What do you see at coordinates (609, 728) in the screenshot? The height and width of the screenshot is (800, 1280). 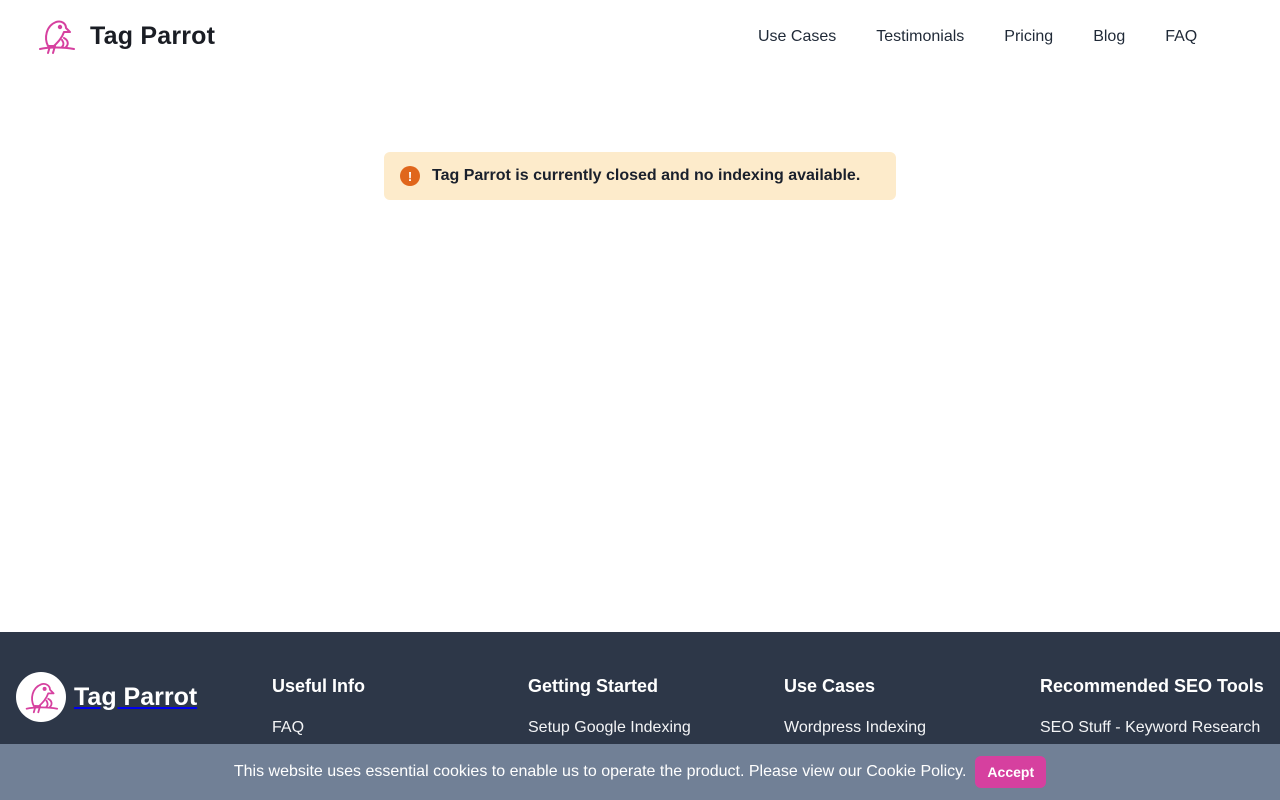 I see `footer-link-setup-google-indexing: Setup Google Indexing` at bounding box center [609, 728].